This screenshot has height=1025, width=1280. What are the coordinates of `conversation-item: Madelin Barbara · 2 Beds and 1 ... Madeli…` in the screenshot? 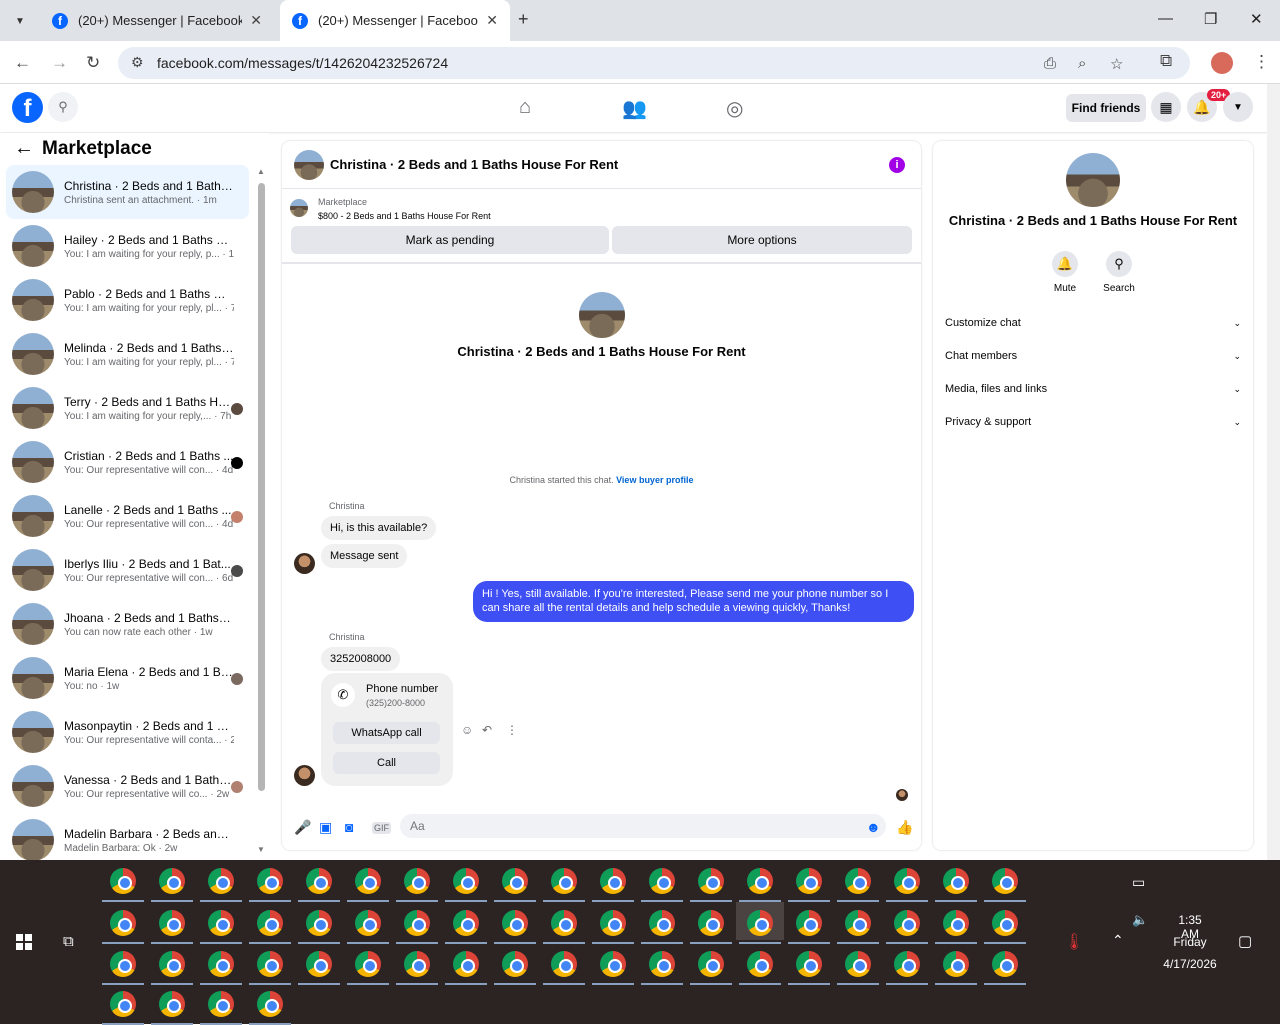 It's located at (127, 840).